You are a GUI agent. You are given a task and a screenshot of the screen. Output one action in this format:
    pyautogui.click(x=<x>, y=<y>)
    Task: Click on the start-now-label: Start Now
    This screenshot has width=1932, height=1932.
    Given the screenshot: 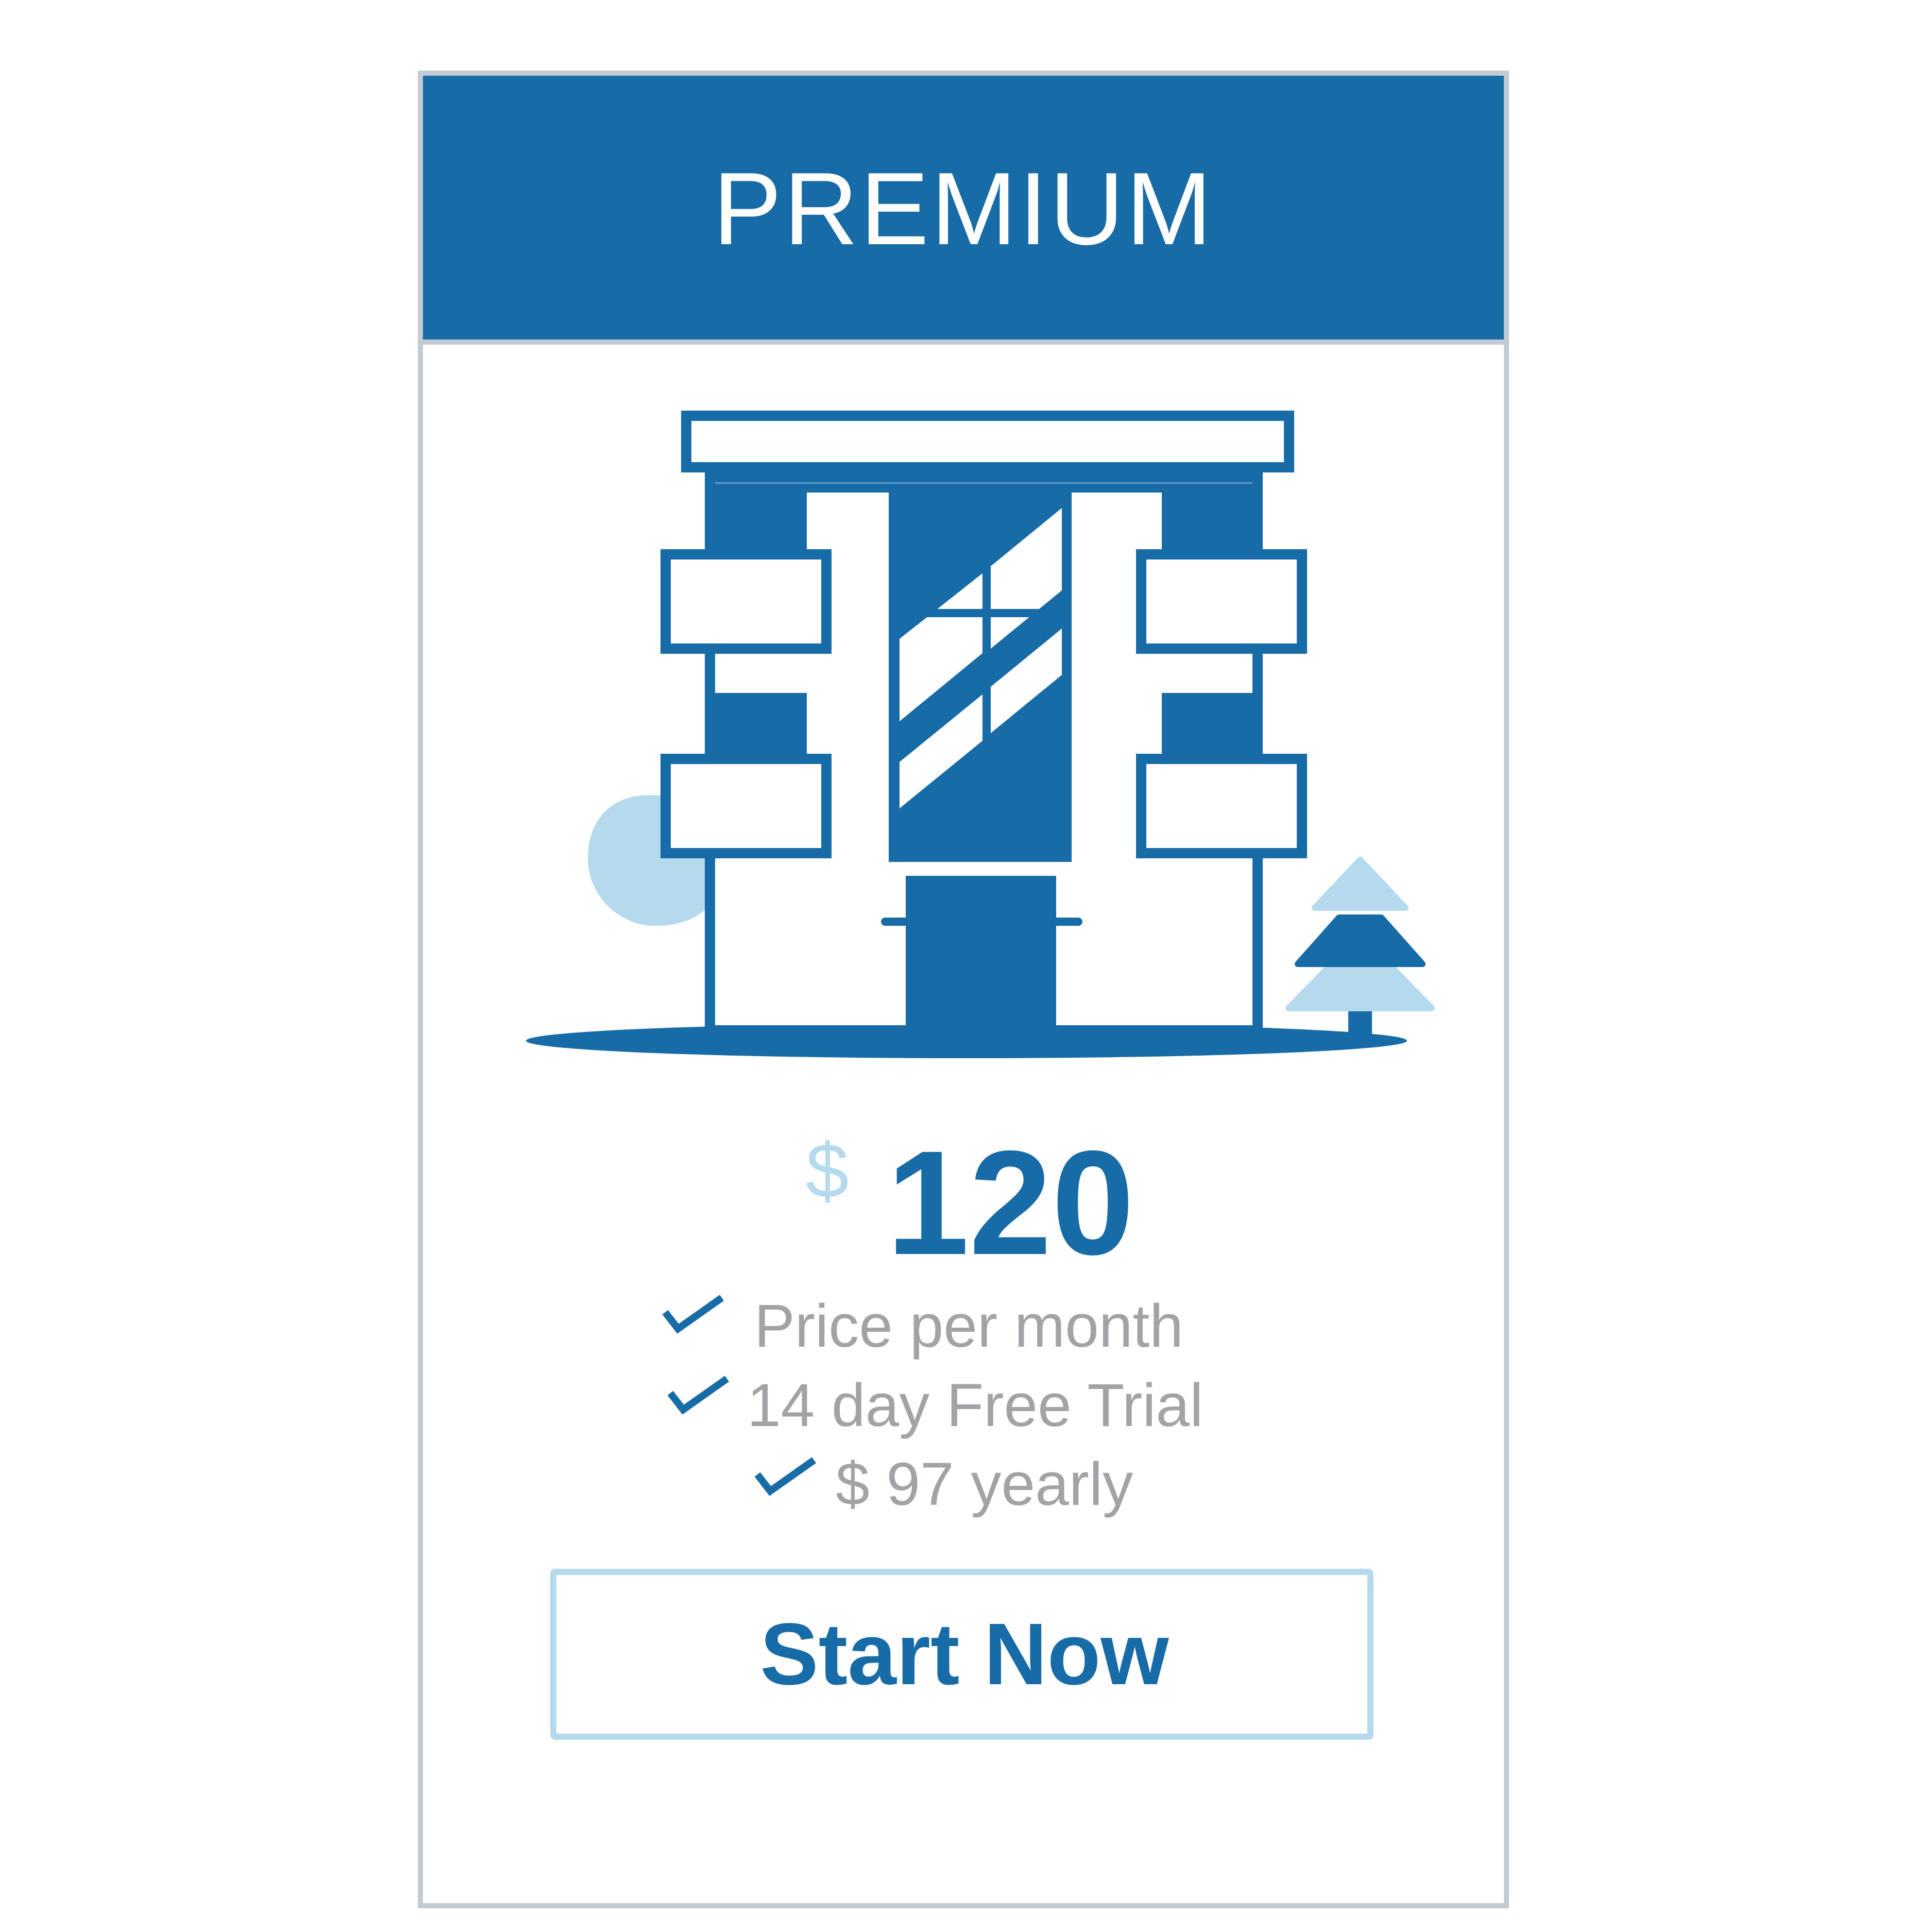 What is the action you would take?
    pyautogui.click(x=965, y=1654)
    